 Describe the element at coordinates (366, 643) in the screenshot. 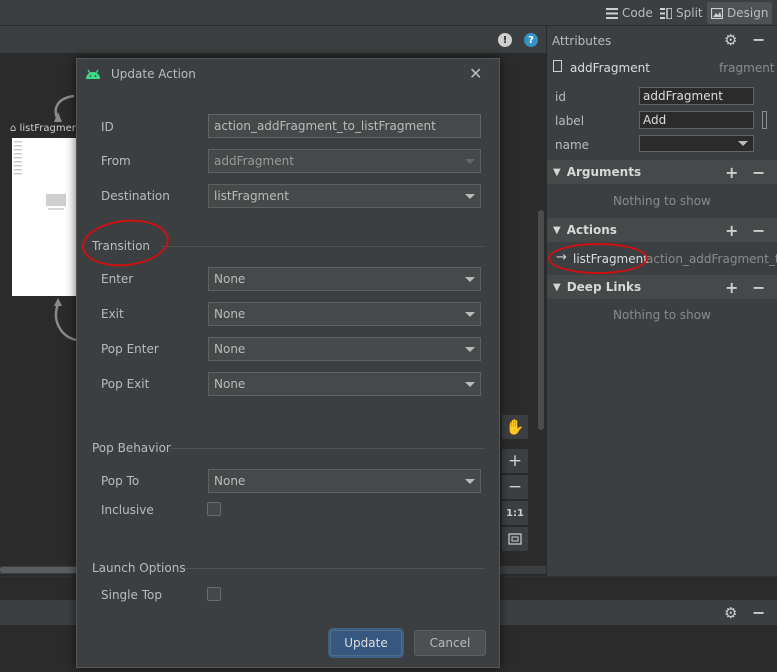

I see `update-button: Update` at that location.